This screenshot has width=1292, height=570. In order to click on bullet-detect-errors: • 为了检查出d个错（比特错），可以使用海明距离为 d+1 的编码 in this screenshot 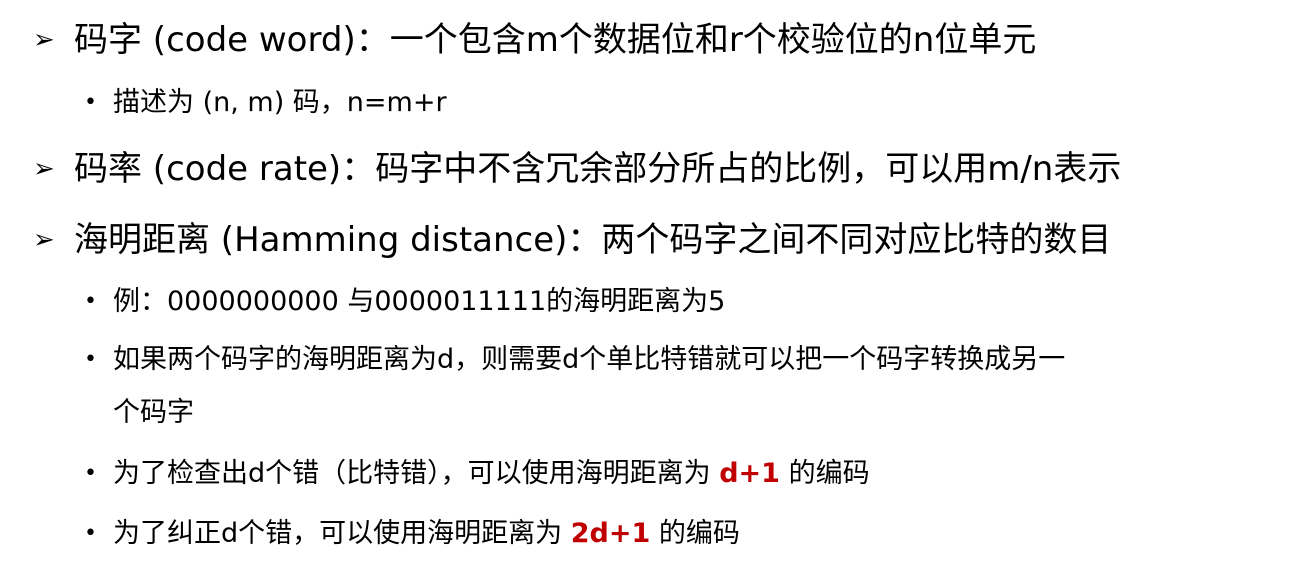, I will do `click(646, 474)`.